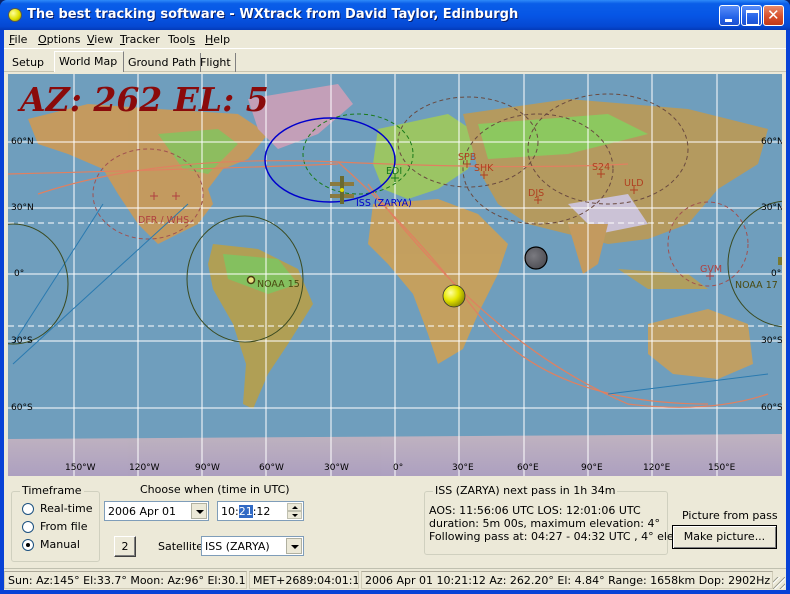  I want to click on spin-down-icon, so click(294, 515).